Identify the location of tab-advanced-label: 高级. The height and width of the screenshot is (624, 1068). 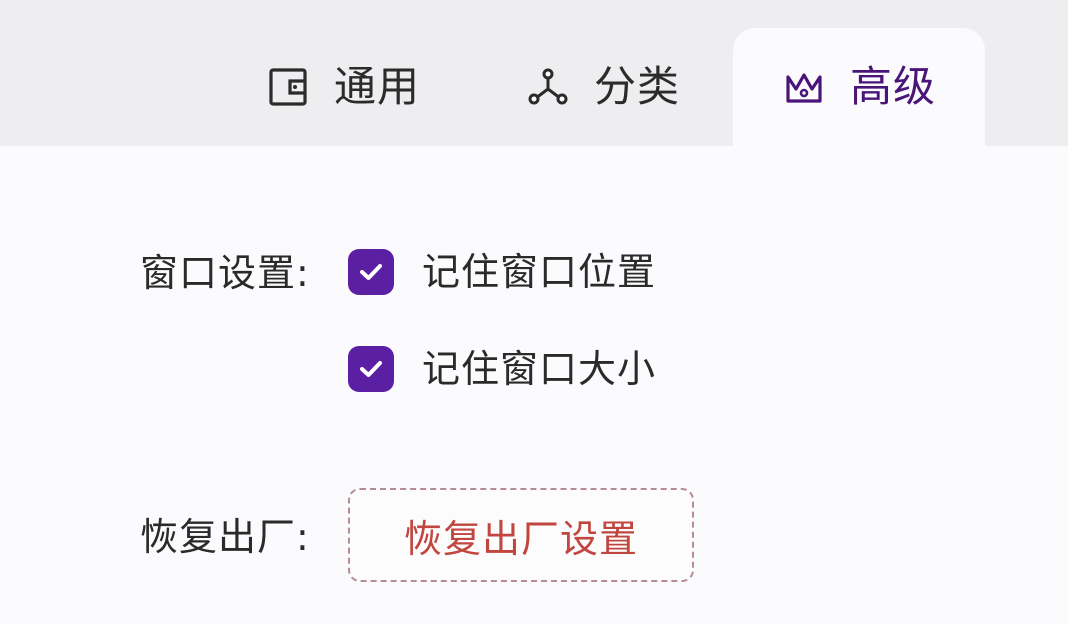
(892, 86).